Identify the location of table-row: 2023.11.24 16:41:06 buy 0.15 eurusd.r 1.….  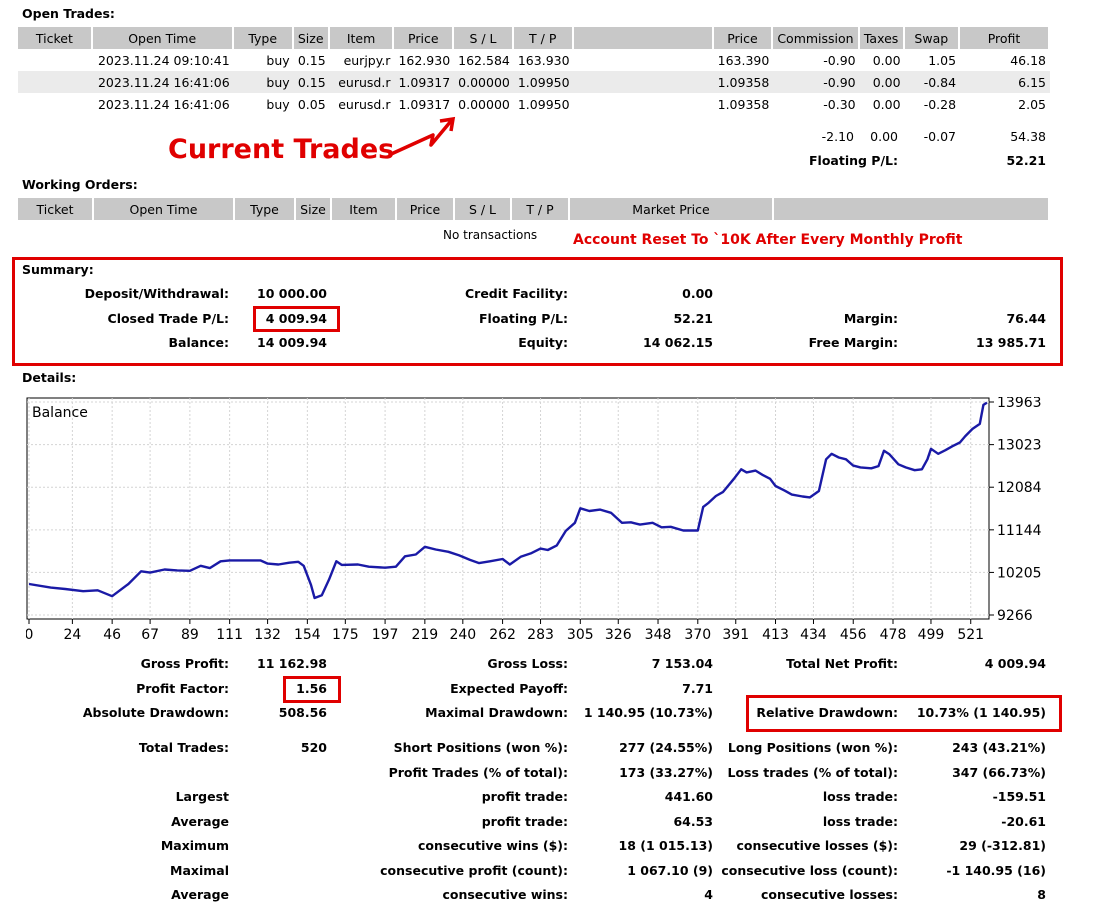
(534, 82).